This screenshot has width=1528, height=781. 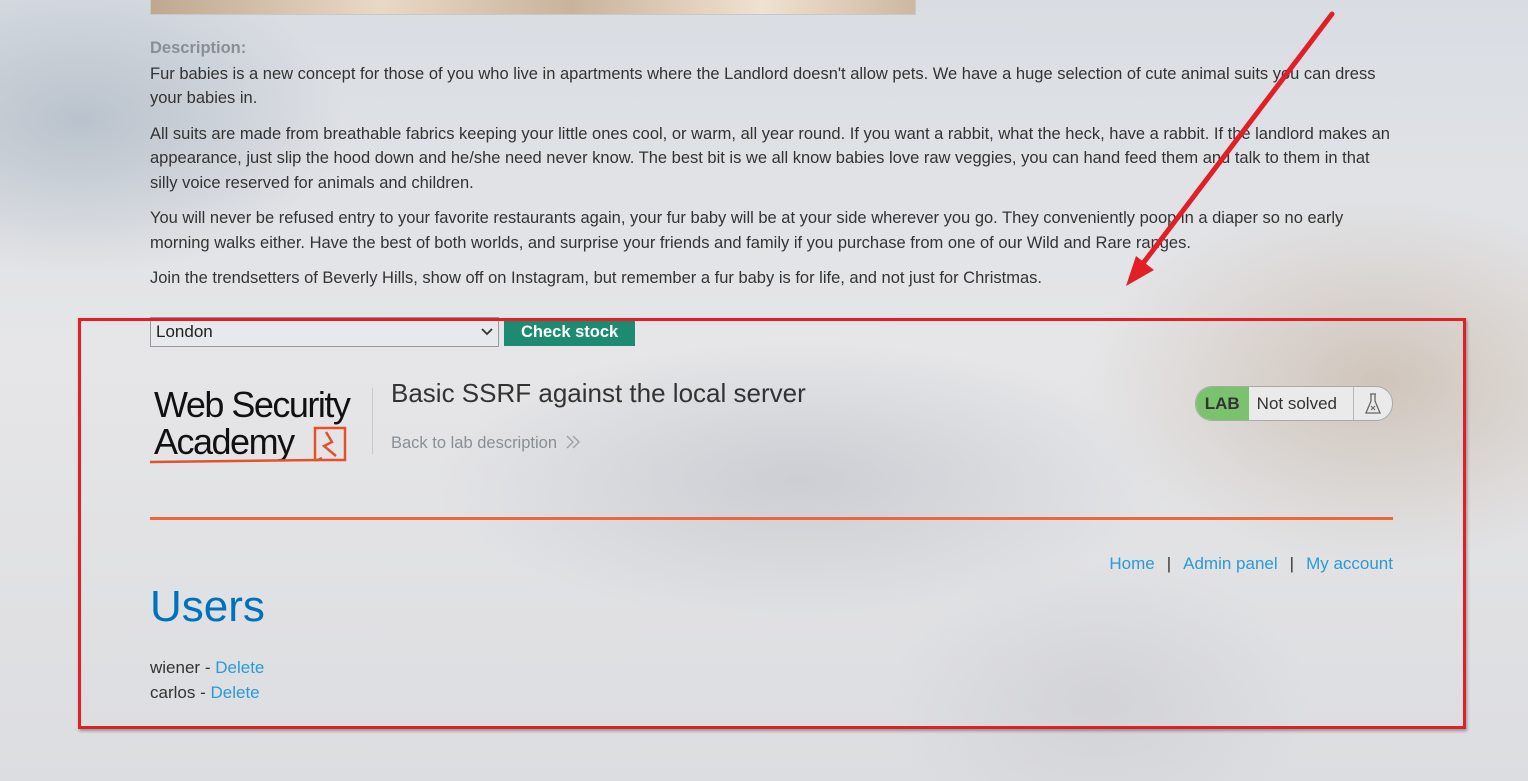 What do you see at coordinates (533, 7) in the screenshot?
I see `product-image` at bounding box center [533, 7].